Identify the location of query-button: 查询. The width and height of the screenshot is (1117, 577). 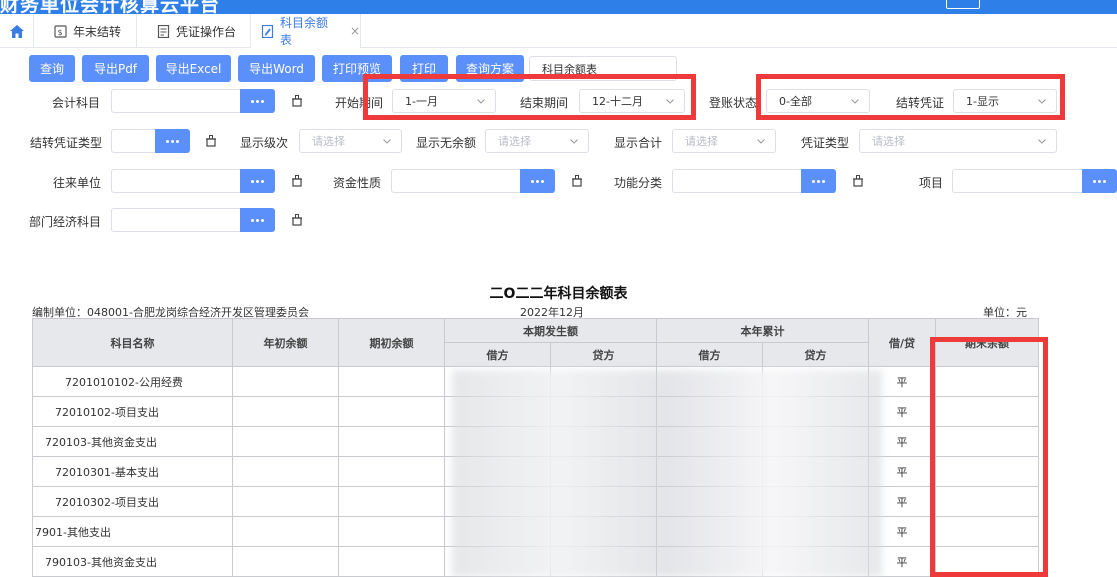
(52, 68).